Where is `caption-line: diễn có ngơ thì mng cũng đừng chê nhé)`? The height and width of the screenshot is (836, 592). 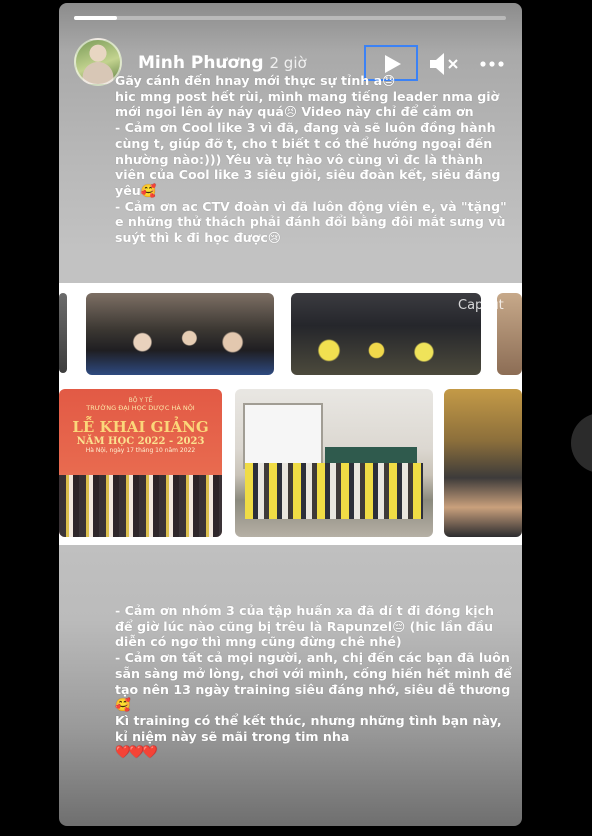 caption-line: diễn có ngơ thì mng cũng đừng chê nhé) is located at coordinates (258, 642).